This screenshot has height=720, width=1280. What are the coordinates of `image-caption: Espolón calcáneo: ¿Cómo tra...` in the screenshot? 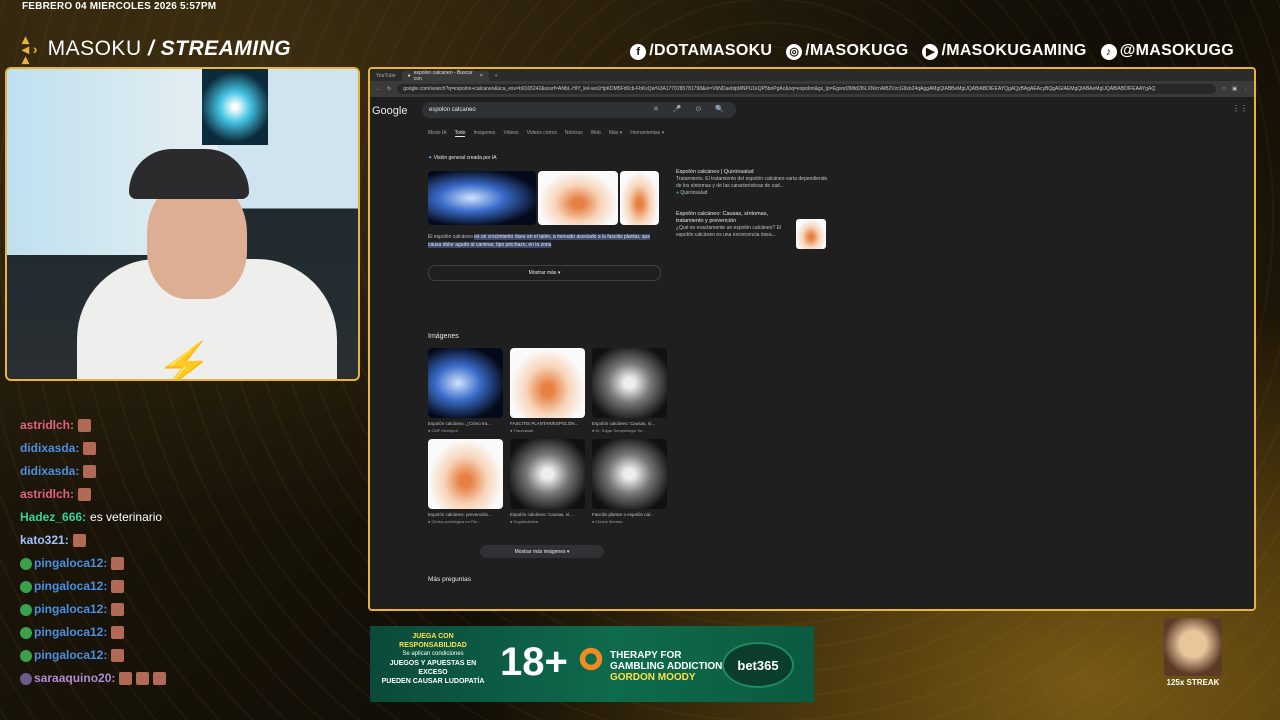 It's located at (465, 423).